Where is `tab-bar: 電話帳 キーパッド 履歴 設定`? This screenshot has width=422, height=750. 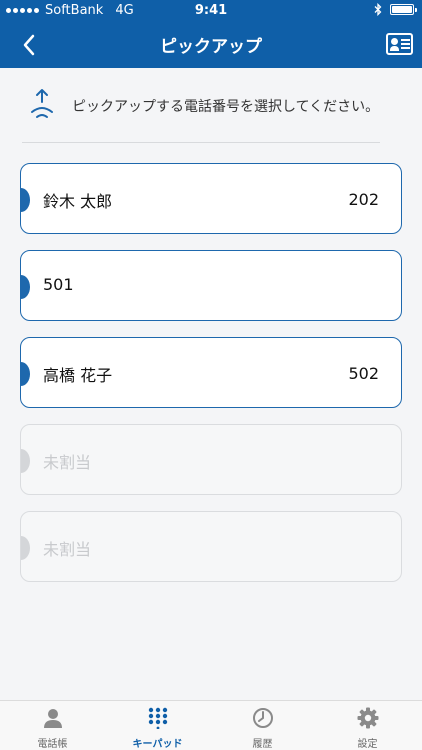 tab-bar: 電話帳 キーパッド 履歴 設定 is located at coordinates (211, 725).